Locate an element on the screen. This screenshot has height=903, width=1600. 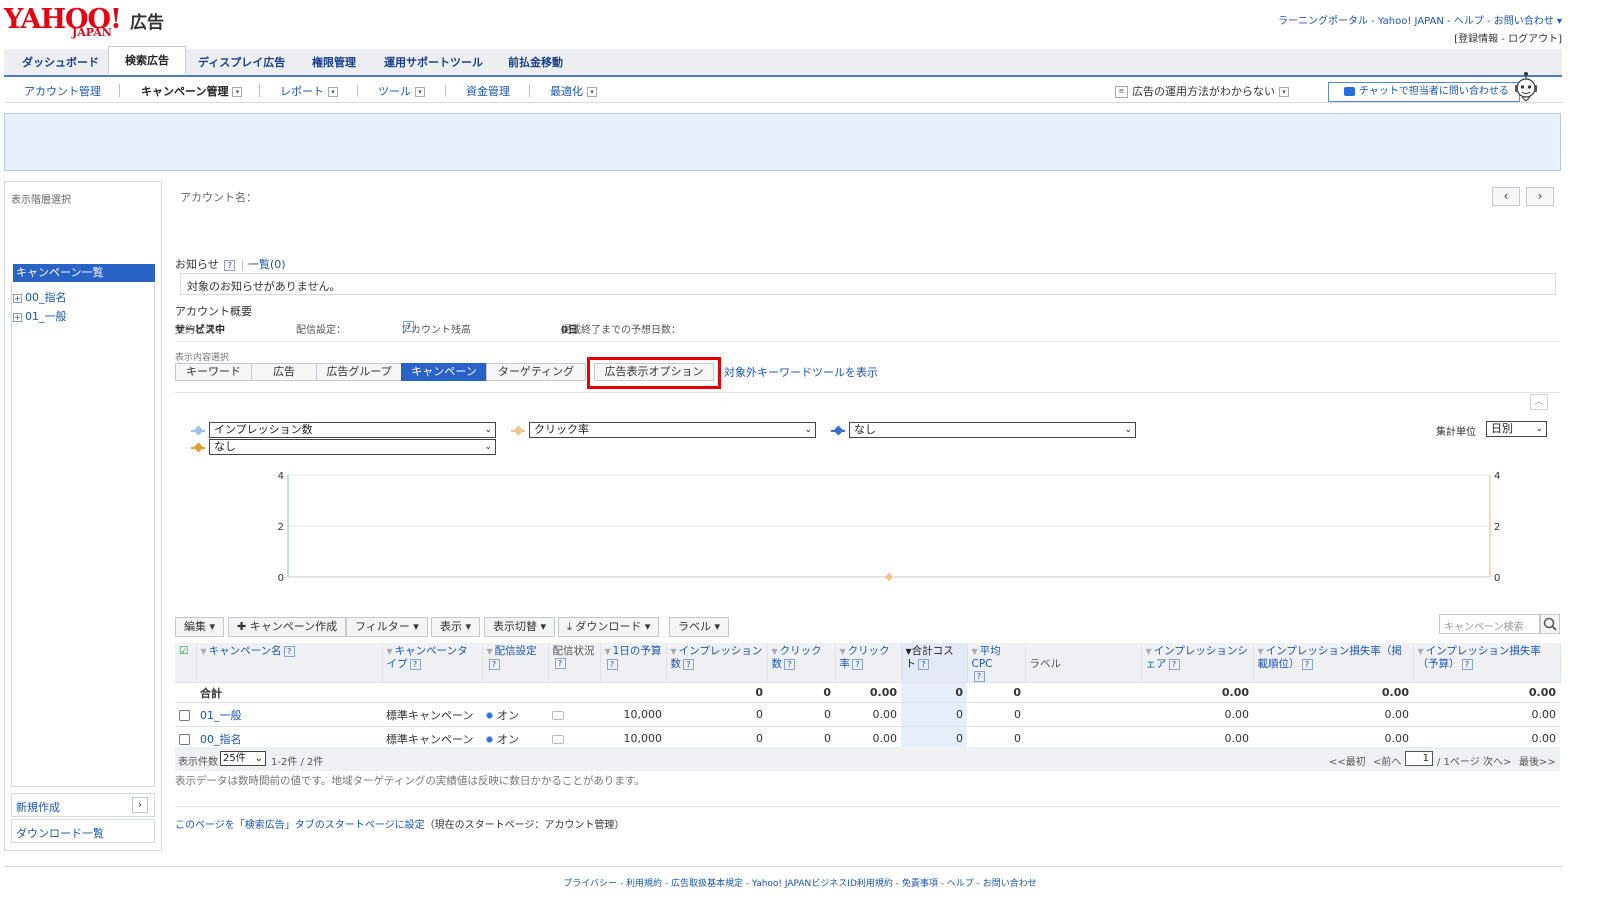
select-all-checkbox: ☑ is located at coordinates (186, 663).